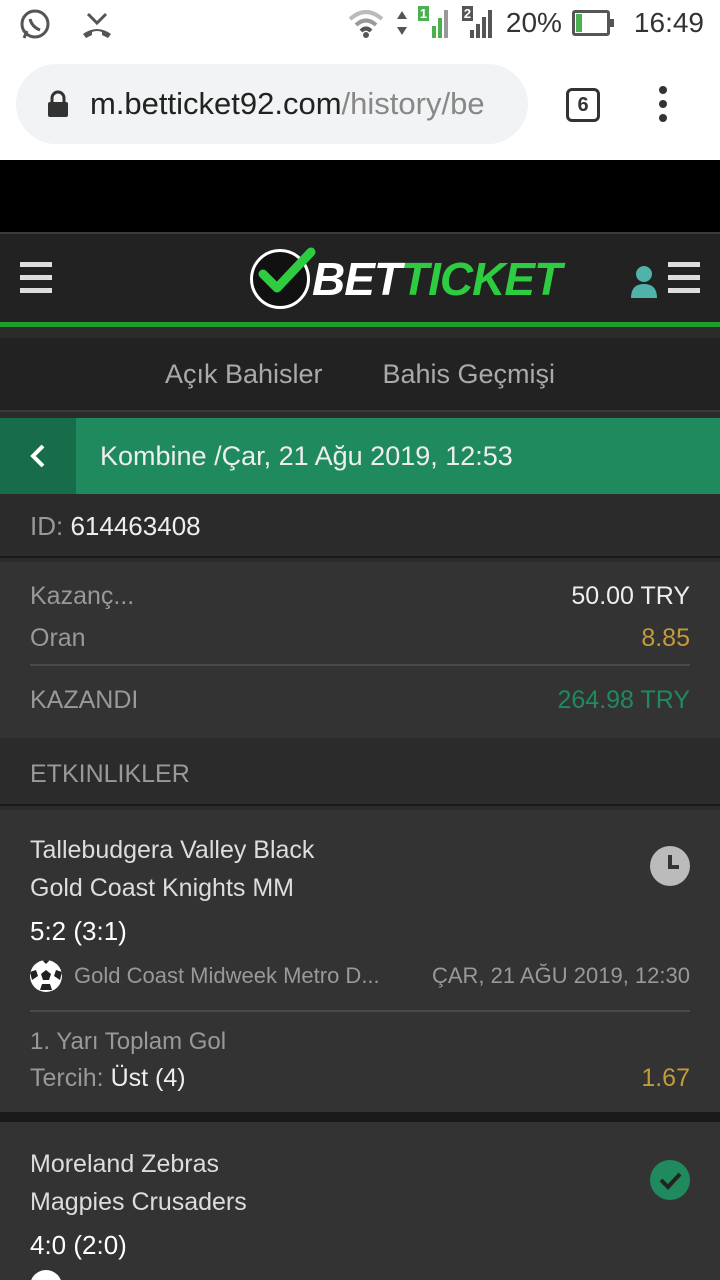 The width and height of the screenshot is (720, 1280). I want to click on header-accent-line, so click(360, 324).